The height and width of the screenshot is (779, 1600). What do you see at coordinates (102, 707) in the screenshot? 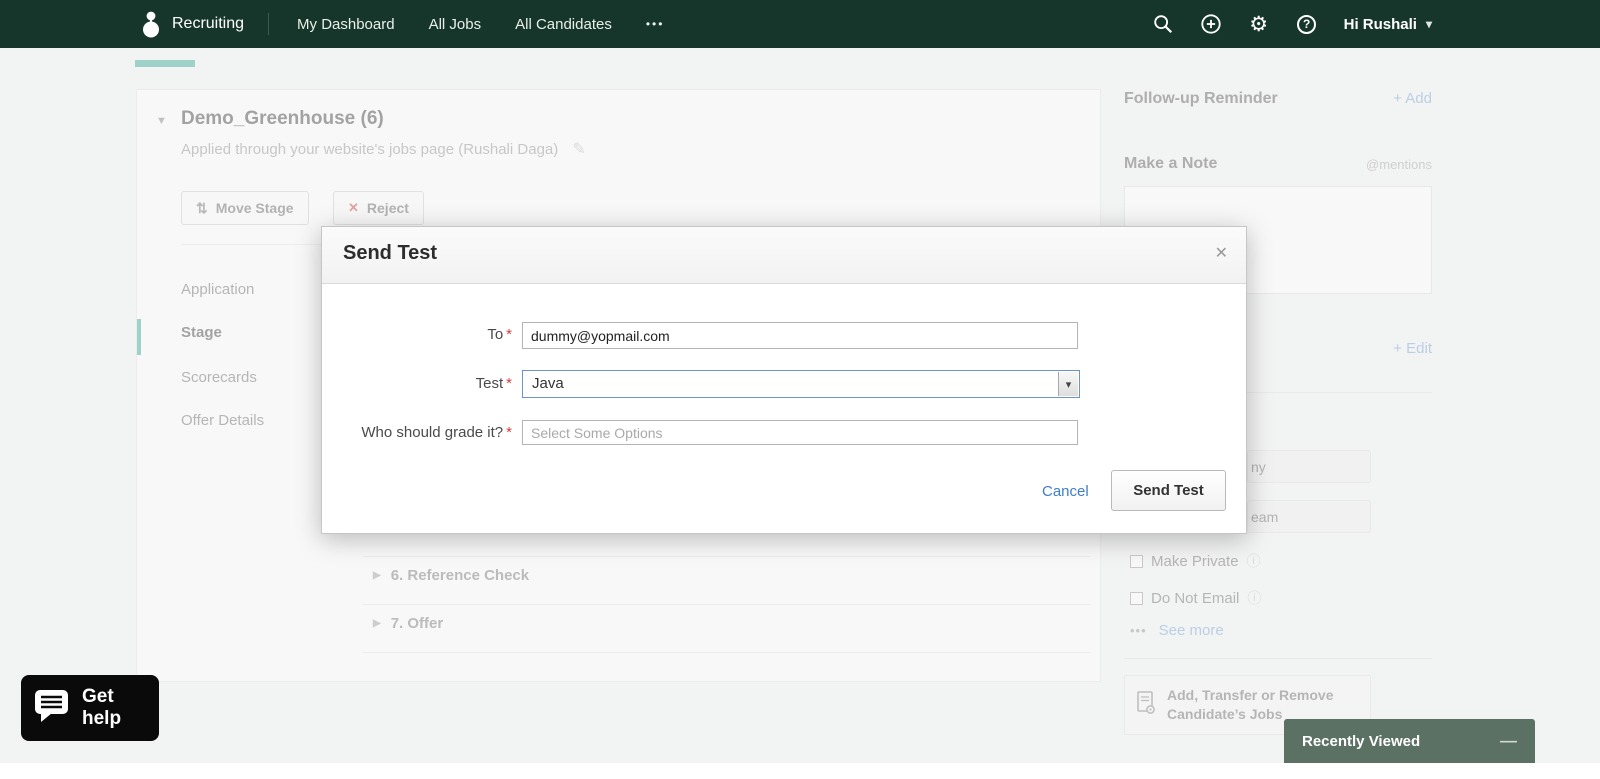
I see `get-help-label: Get help` at bounding box center [102, 707].